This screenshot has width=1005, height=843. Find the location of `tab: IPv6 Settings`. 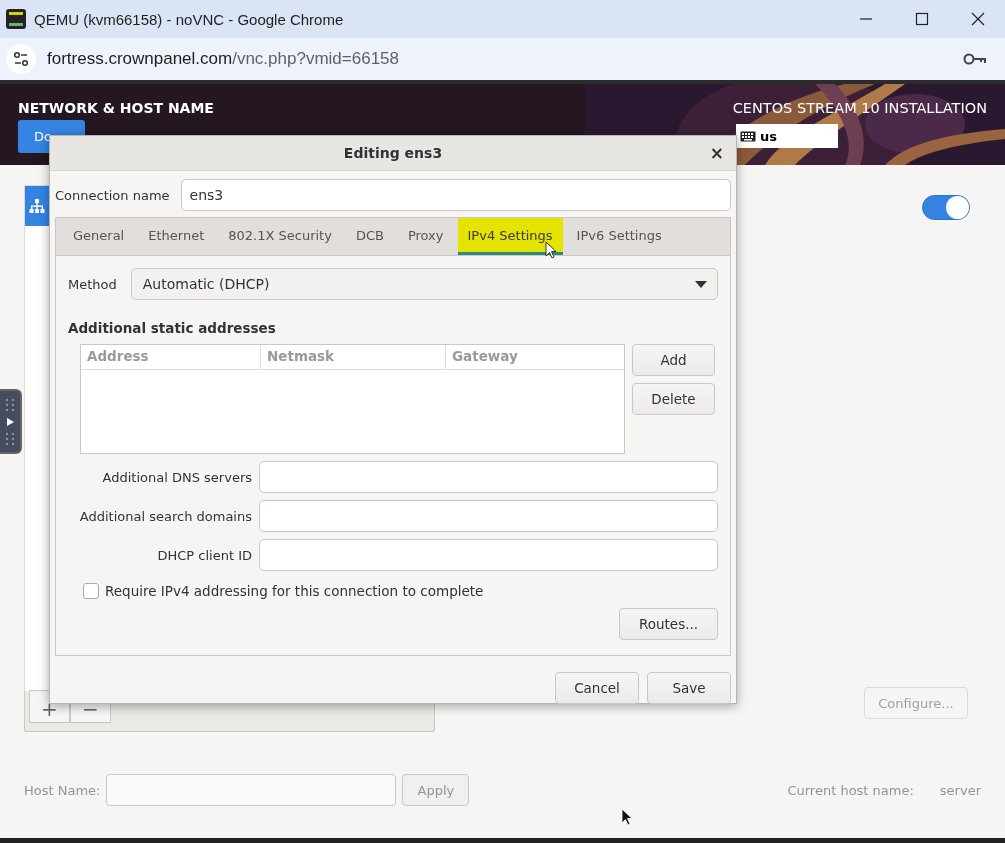

tab: IPv6 Settings is located at coordinates (619, 236).